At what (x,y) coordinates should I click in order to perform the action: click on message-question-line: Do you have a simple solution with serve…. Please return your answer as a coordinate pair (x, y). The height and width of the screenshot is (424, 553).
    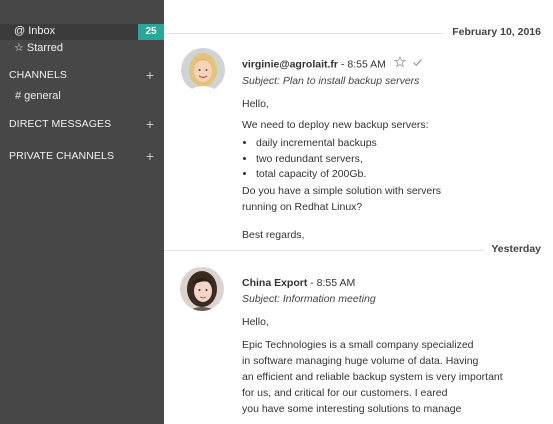
    Looking at the image, I should click on (342, 190).